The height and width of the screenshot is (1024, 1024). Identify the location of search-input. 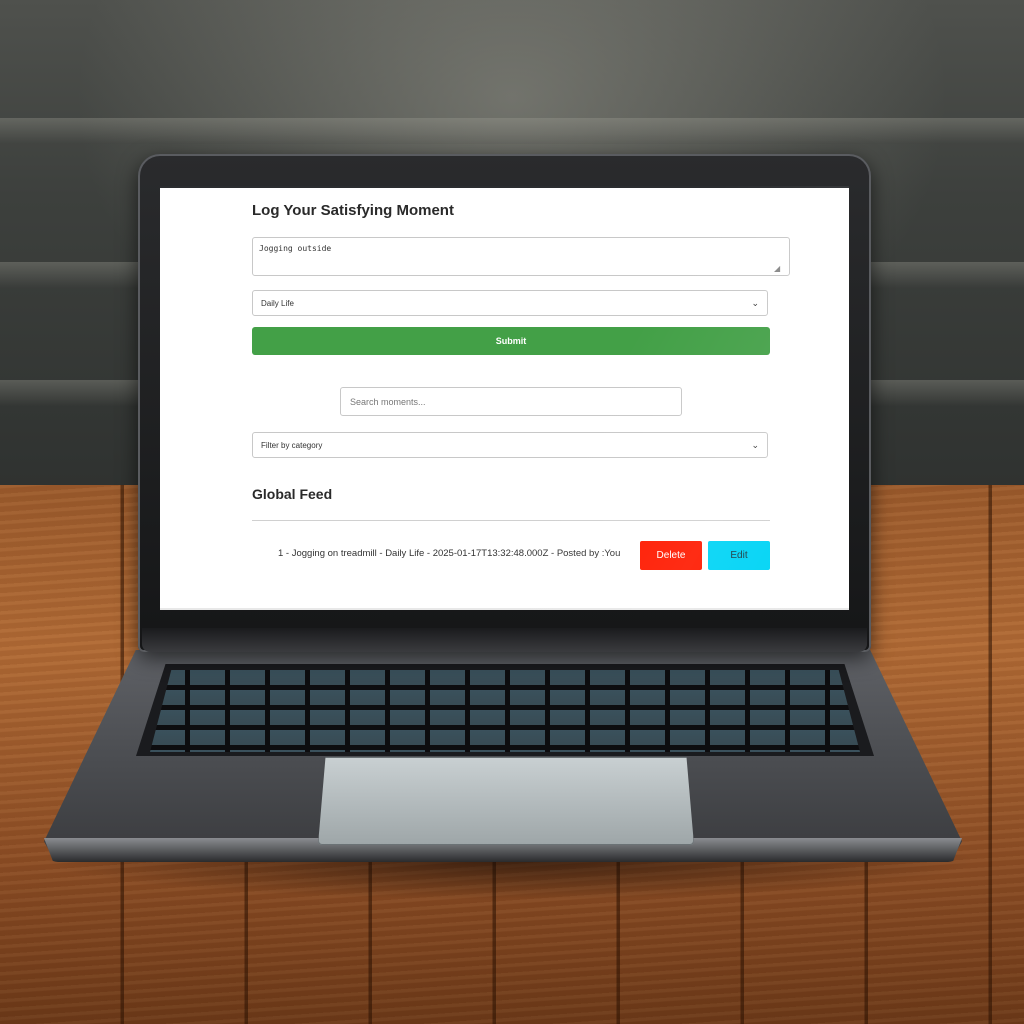
(511, 401).